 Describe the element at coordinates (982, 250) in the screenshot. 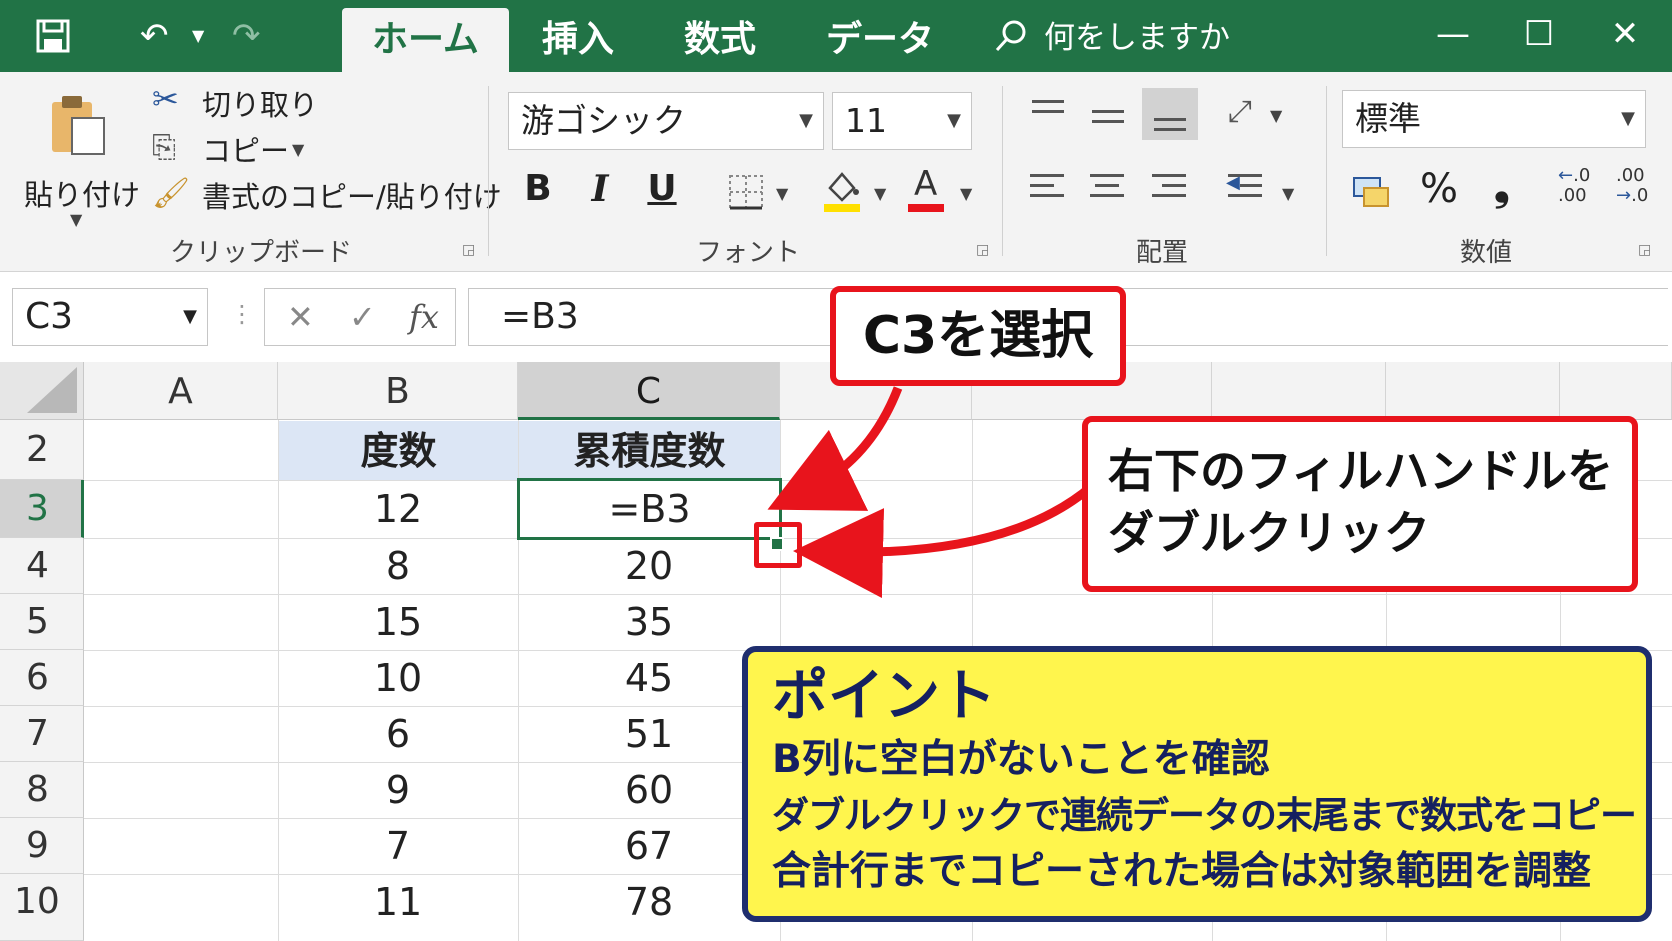

I see `font-launcher-icon: ◲` at that location.